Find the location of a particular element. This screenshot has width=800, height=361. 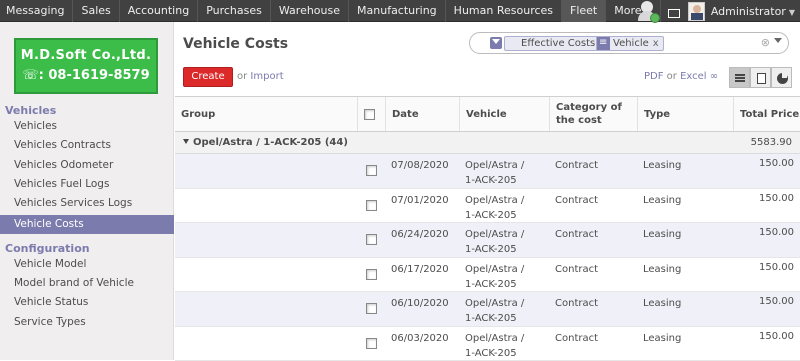

company-phone: 08-1619-8579 is located at coordinates (98, 75).